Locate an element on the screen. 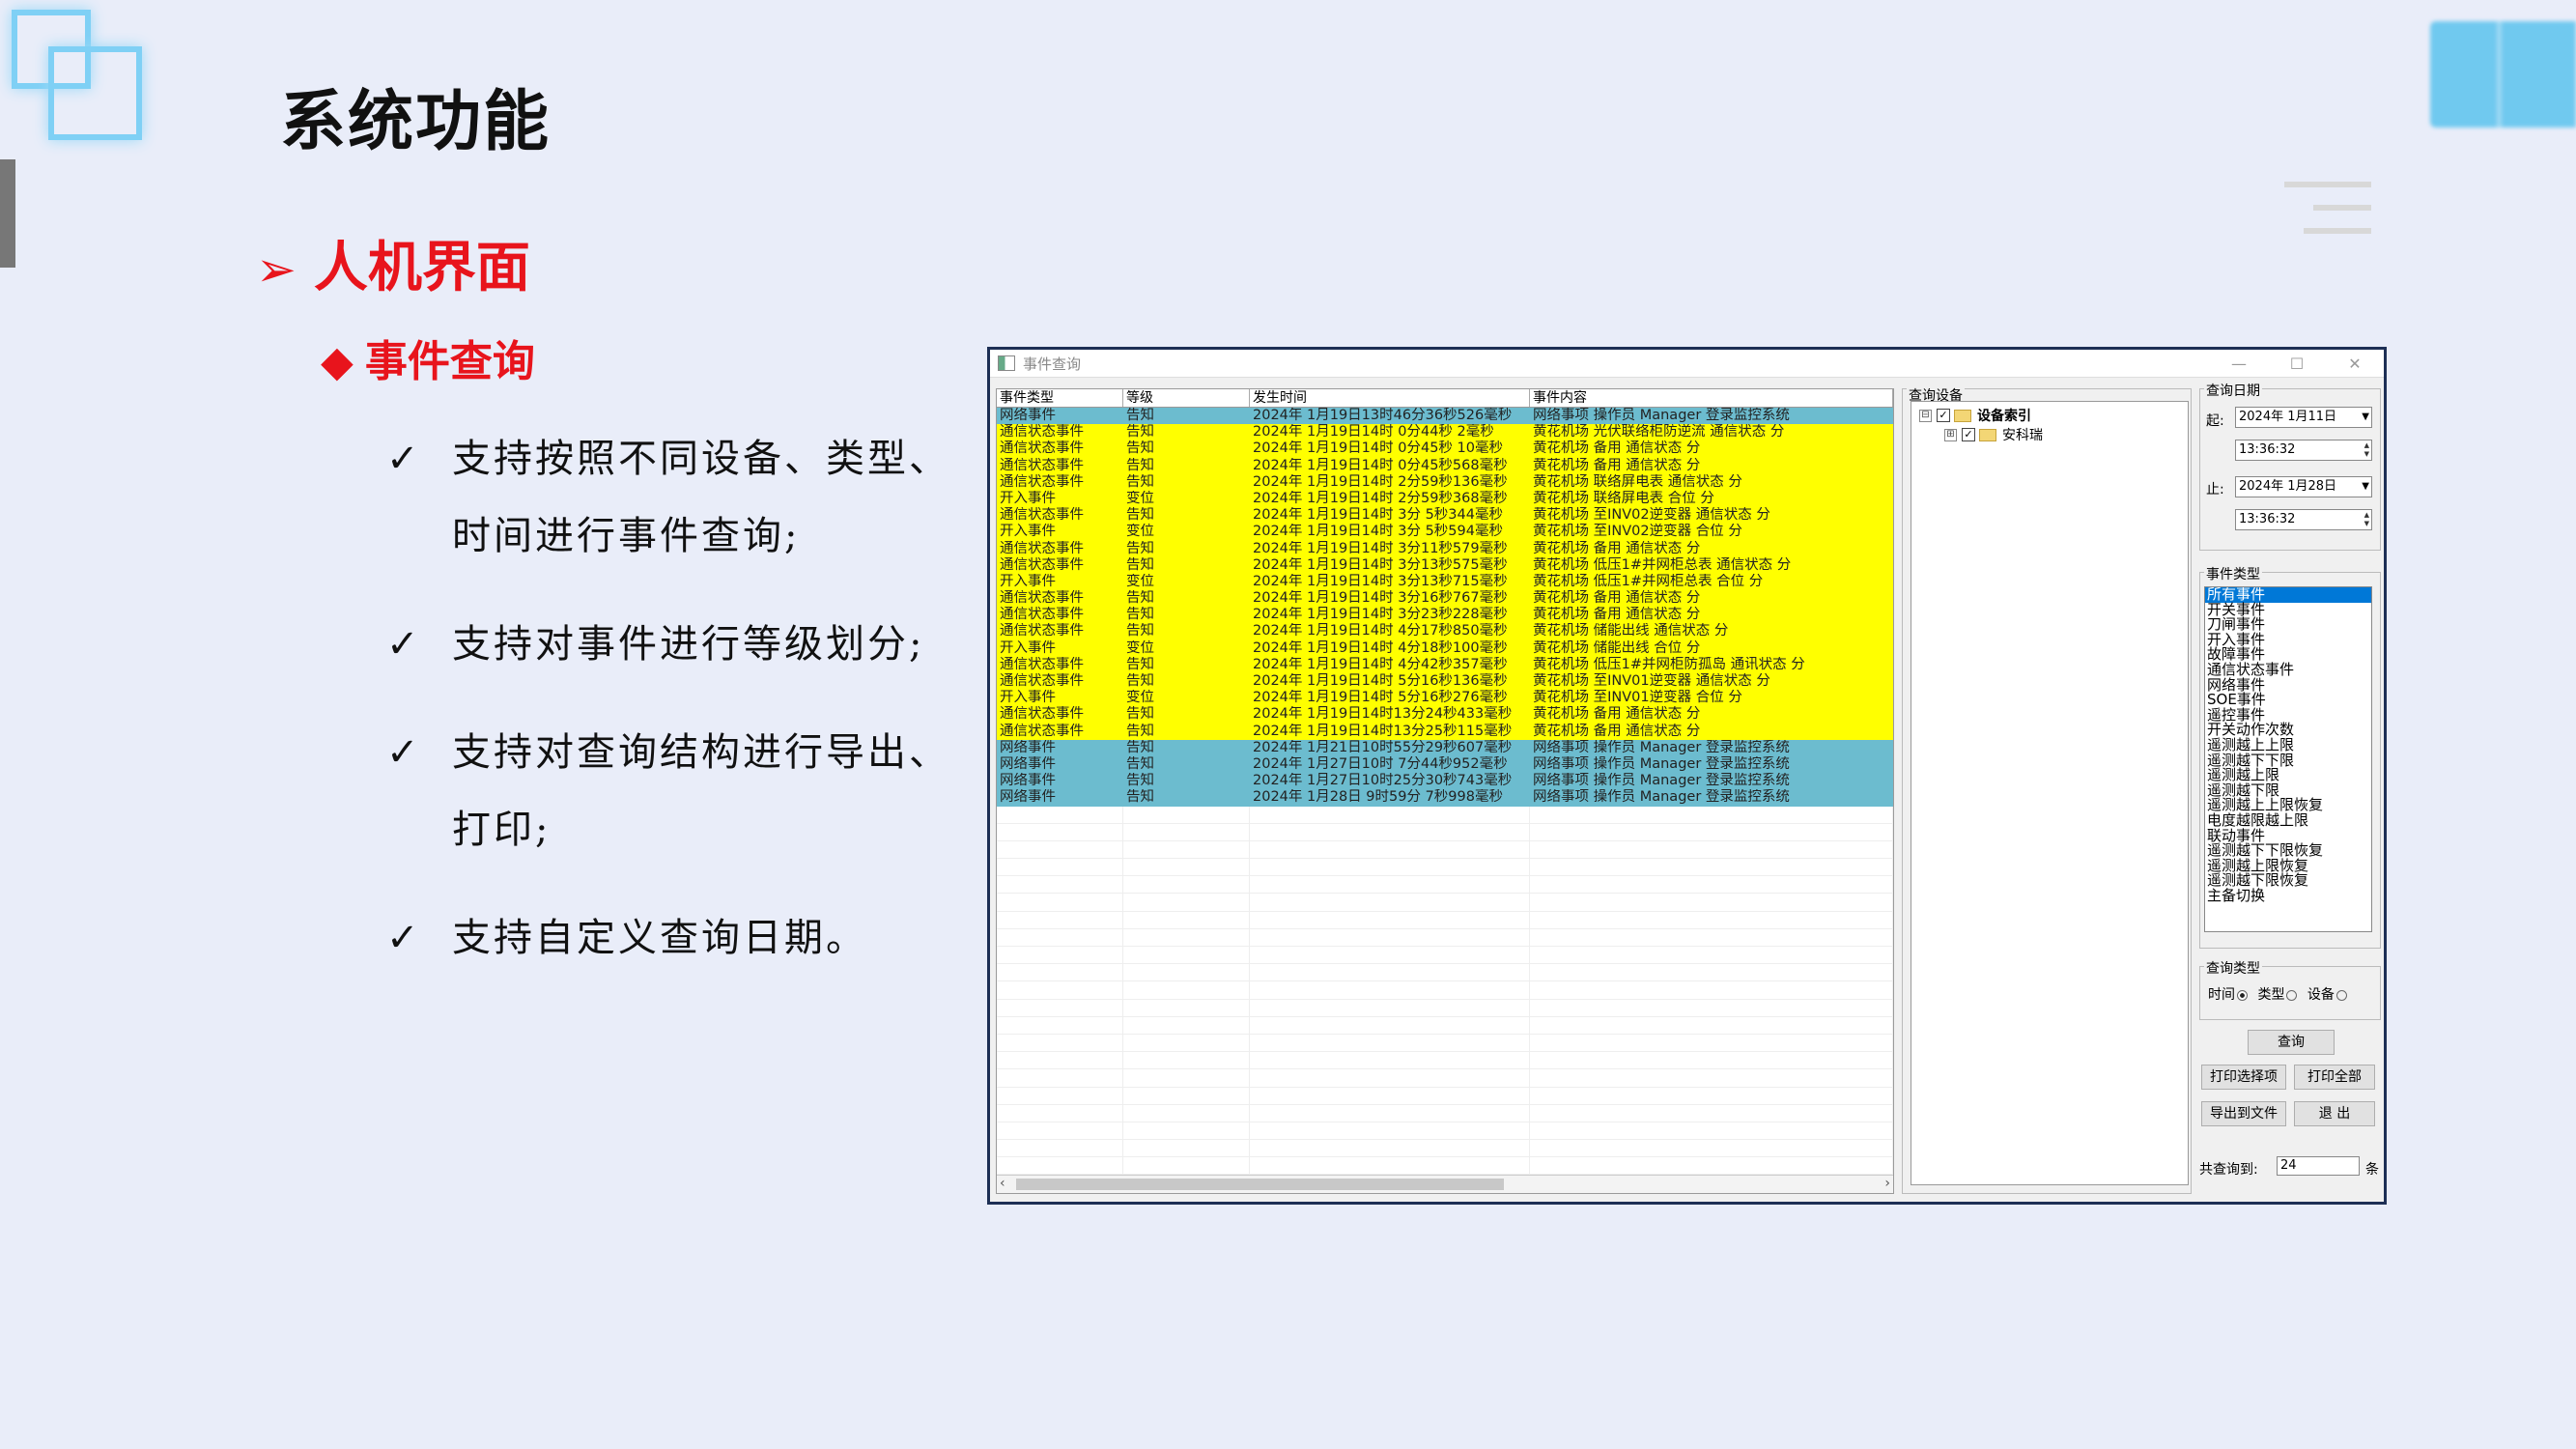  column-header-type: 事件类型 is located at coordinates (1060, 398).